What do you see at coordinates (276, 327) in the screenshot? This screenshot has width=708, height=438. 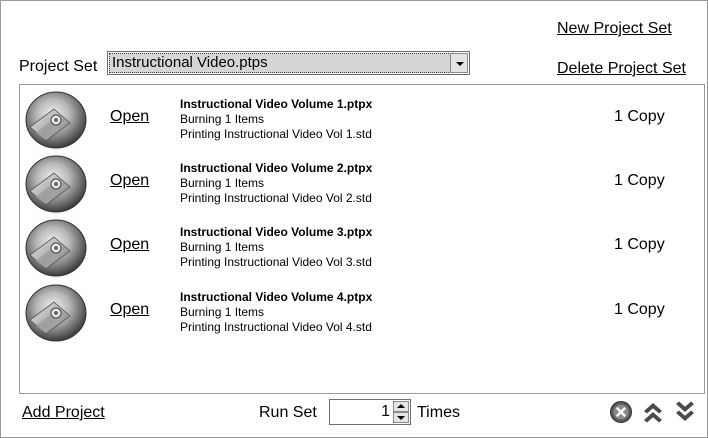 I see `printing-info: Printing Instructional Video Vol 4.std` at bounding box center [276, 327].